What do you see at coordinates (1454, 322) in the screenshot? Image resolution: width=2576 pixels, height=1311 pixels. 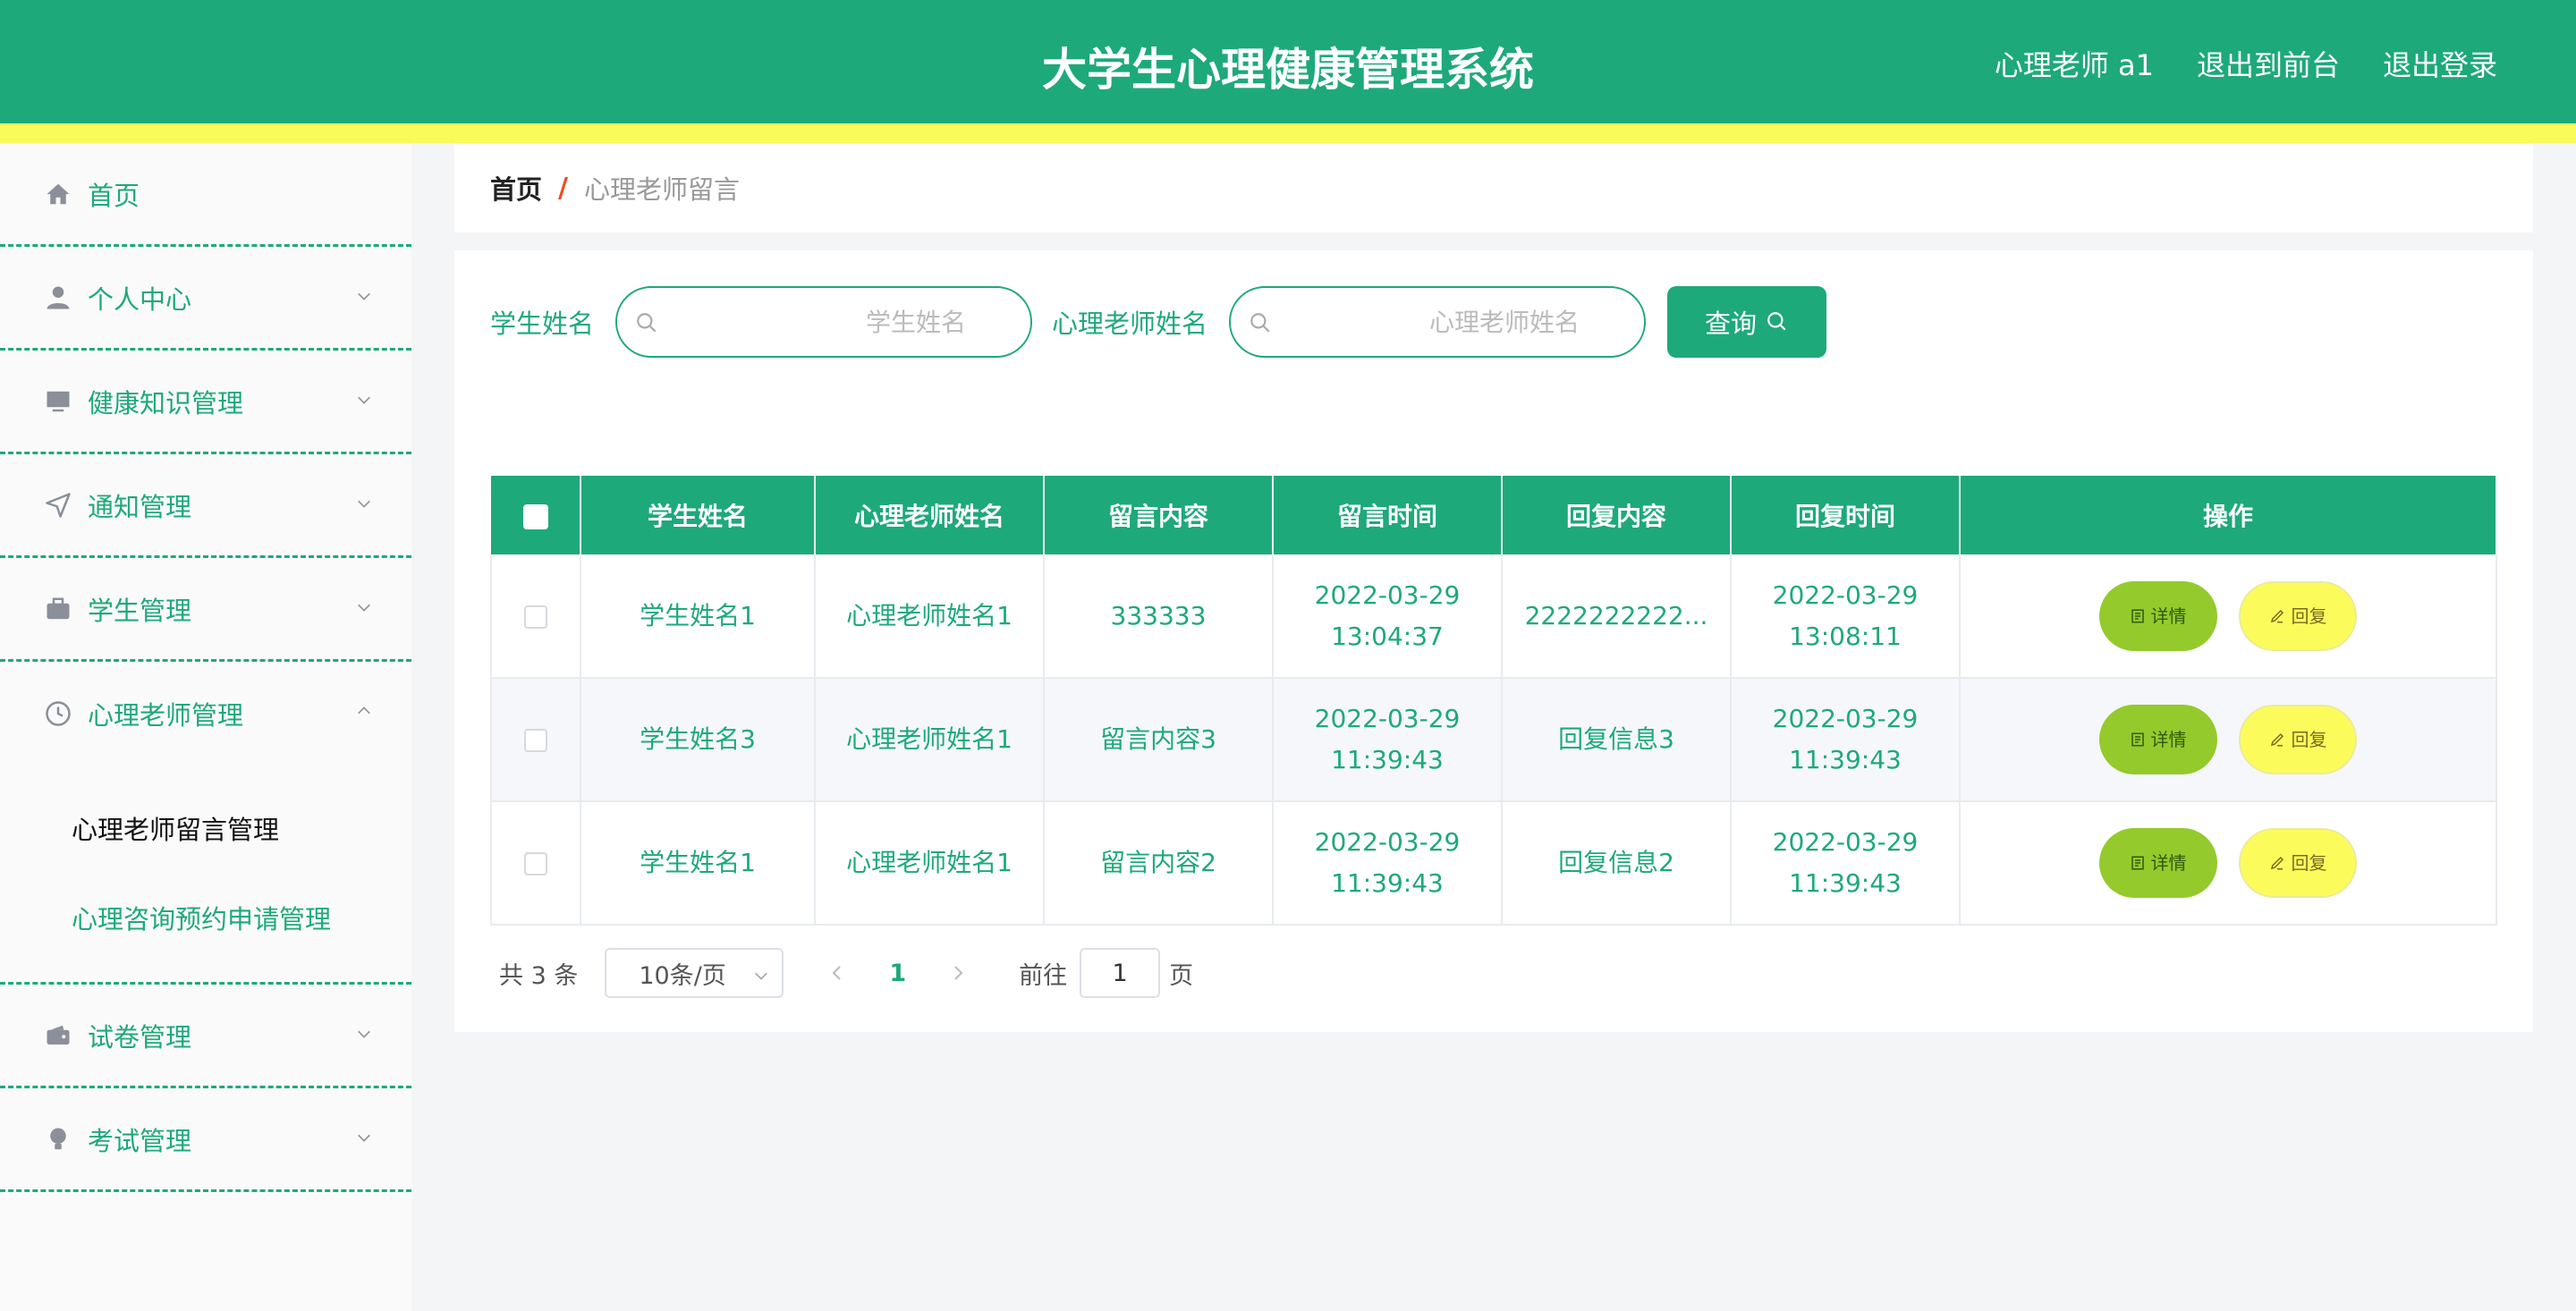 I see `teacher-name-input` at bounding box center [1454, 322].